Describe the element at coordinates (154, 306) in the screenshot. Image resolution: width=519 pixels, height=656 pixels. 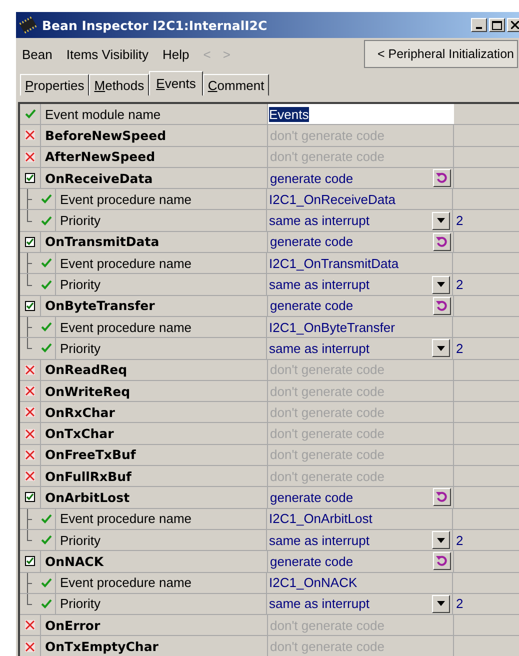
I see `event-name: OnByteTransfer` at that location.